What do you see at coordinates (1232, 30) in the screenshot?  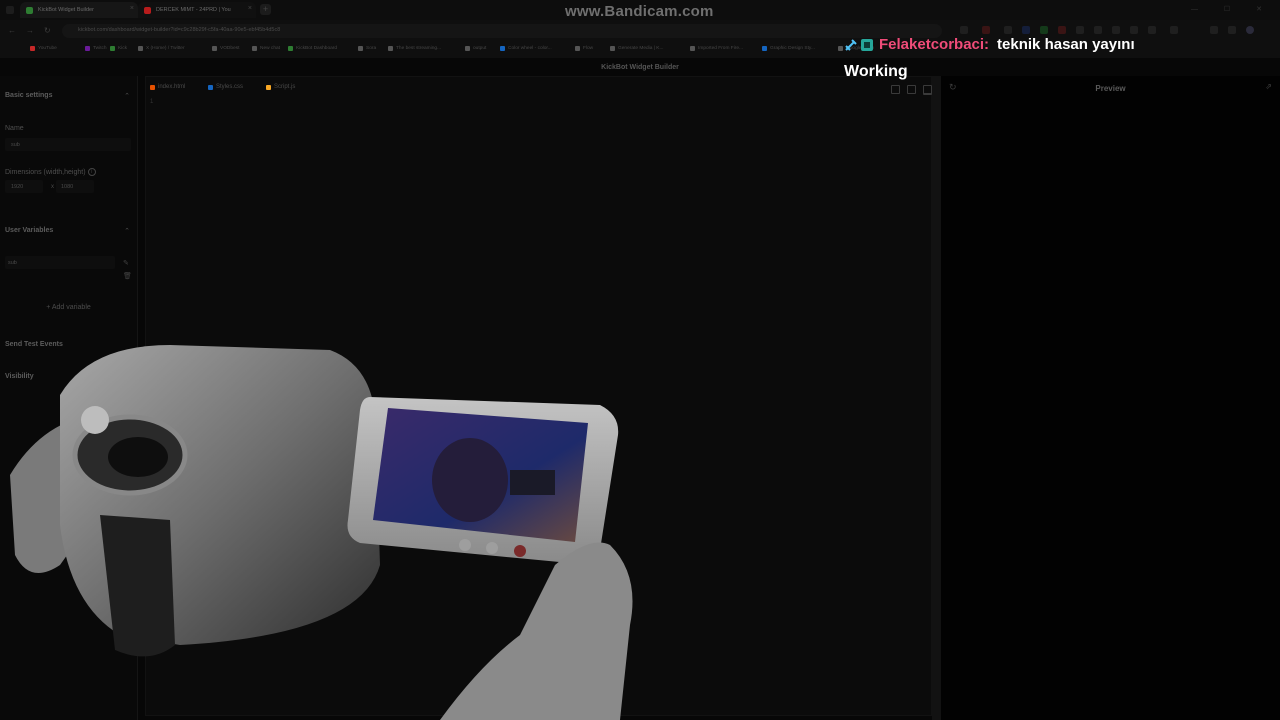 I see `sidepanel-icon` at bounding box center [1232, 30].